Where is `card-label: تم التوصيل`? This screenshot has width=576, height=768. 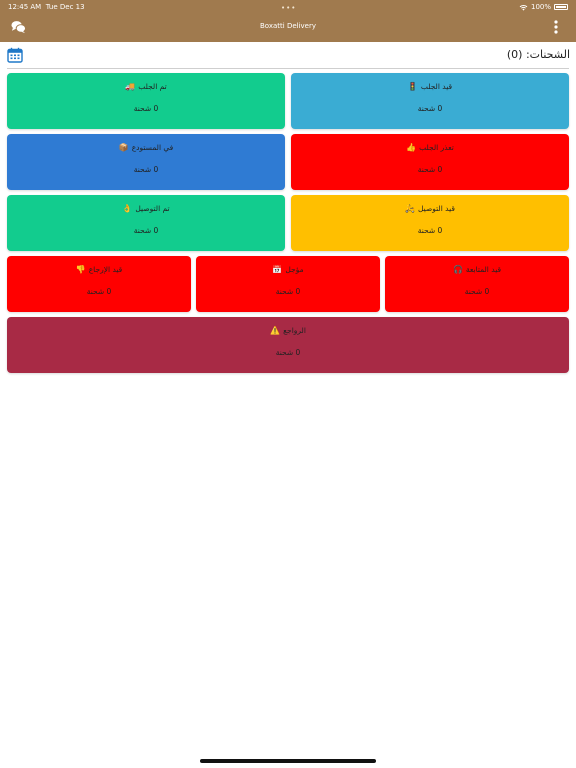
card-label: تم التوصيل is located at coordinates (152, 208).